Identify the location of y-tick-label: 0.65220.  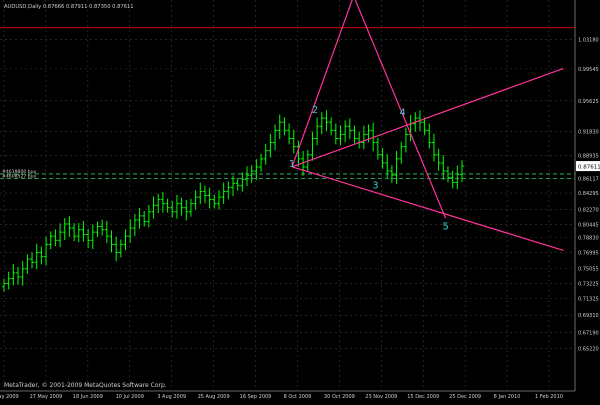
(588, 349).